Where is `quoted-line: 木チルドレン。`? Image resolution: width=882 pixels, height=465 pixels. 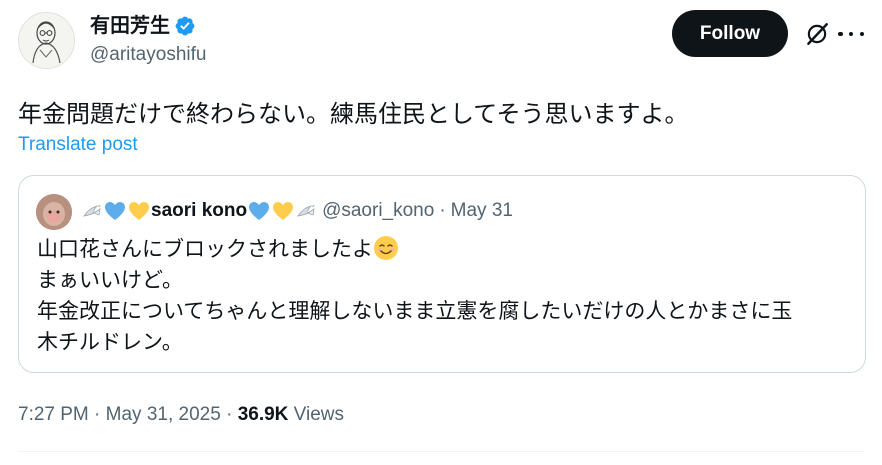
quoted-line: 木チルドレン。 is located at coordinates (110, 342).